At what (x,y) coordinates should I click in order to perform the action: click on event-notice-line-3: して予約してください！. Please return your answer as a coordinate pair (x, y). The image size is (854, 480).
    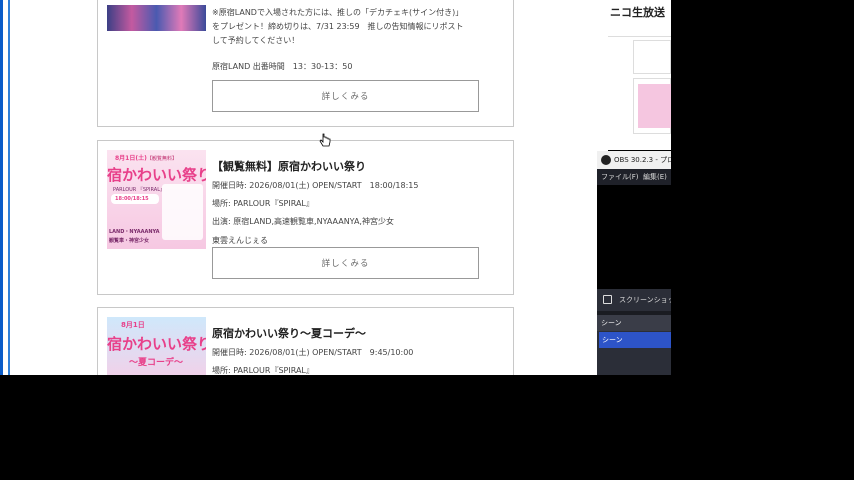
    Looking at the image, I should click on (256, 40).